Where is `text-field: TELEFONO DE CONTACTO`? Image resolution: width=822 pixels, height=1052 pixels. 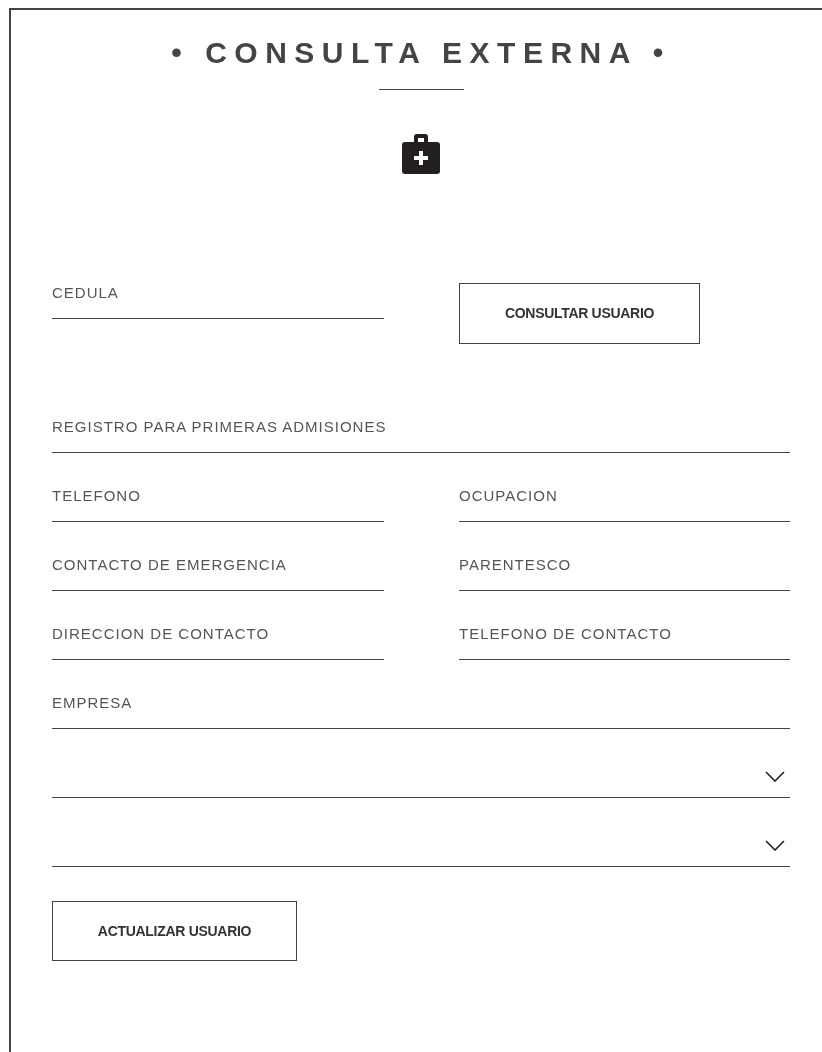 text-field: TELEFONO DE CONTACTO is located at coordinates (624, 634).